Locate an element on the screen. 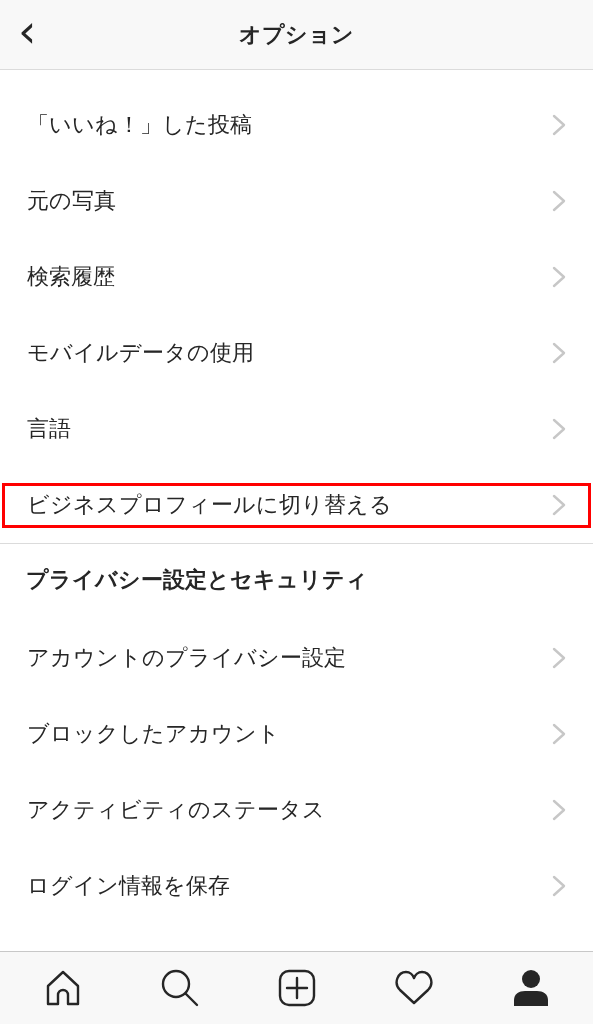 The width and height of the screenshot is (593, 1024). menu-item: アカウントのプライバシー設定 is located at coordinates (296, 658).